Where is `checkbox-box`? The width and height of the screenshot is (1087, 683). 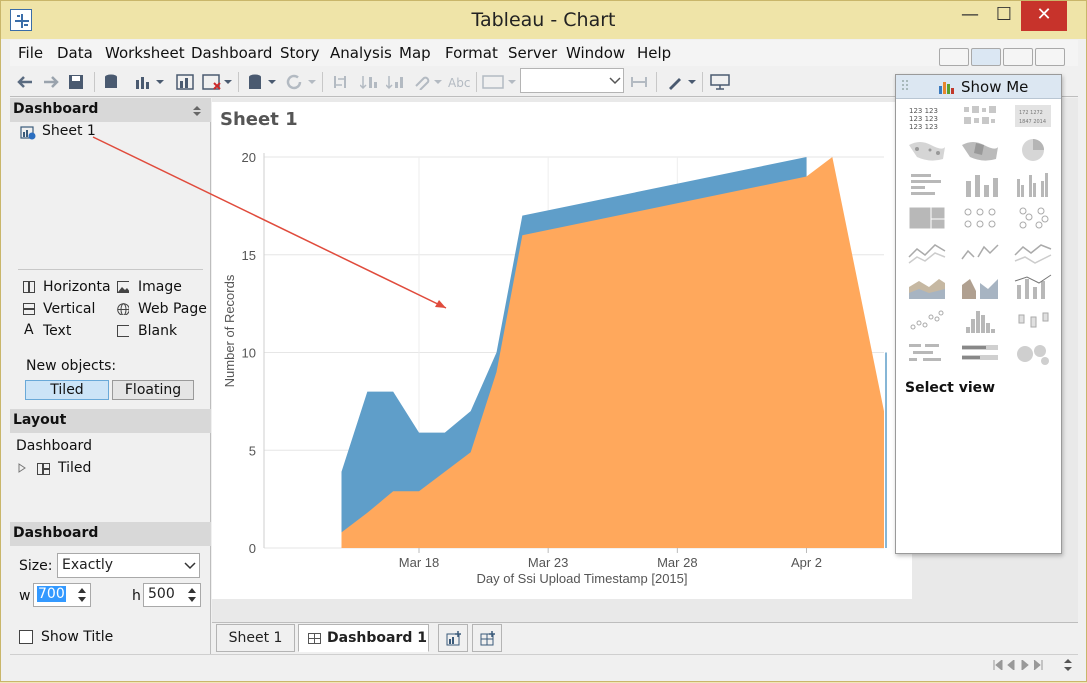 checkbox-box is located at coordinates (26, 637).